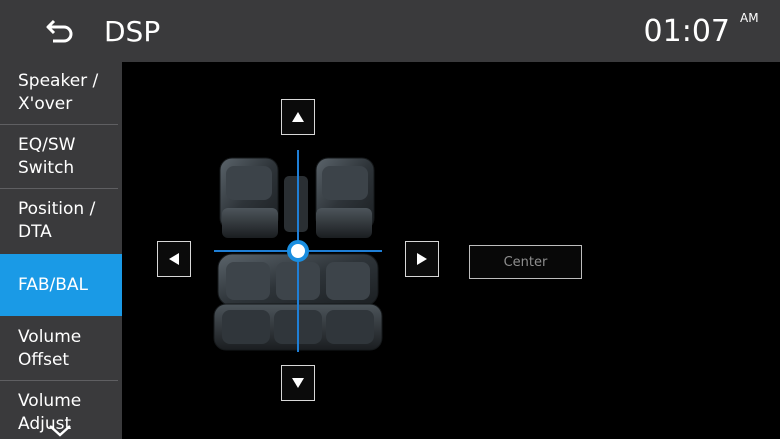  I want to click on sidebar-item-label: Position / DTA, so click(57, 220).